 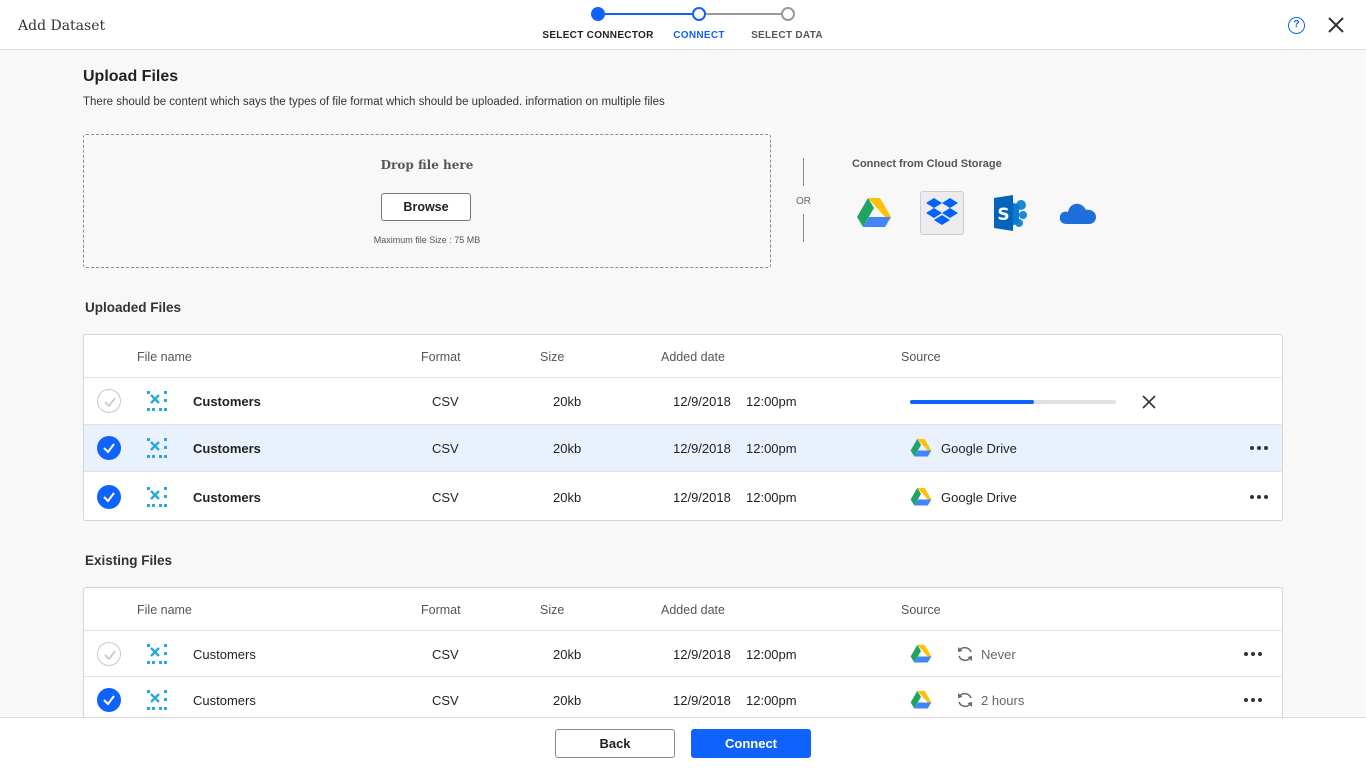 I want to click on upload-files-title: Upload Files, so click(x=131, y=76).